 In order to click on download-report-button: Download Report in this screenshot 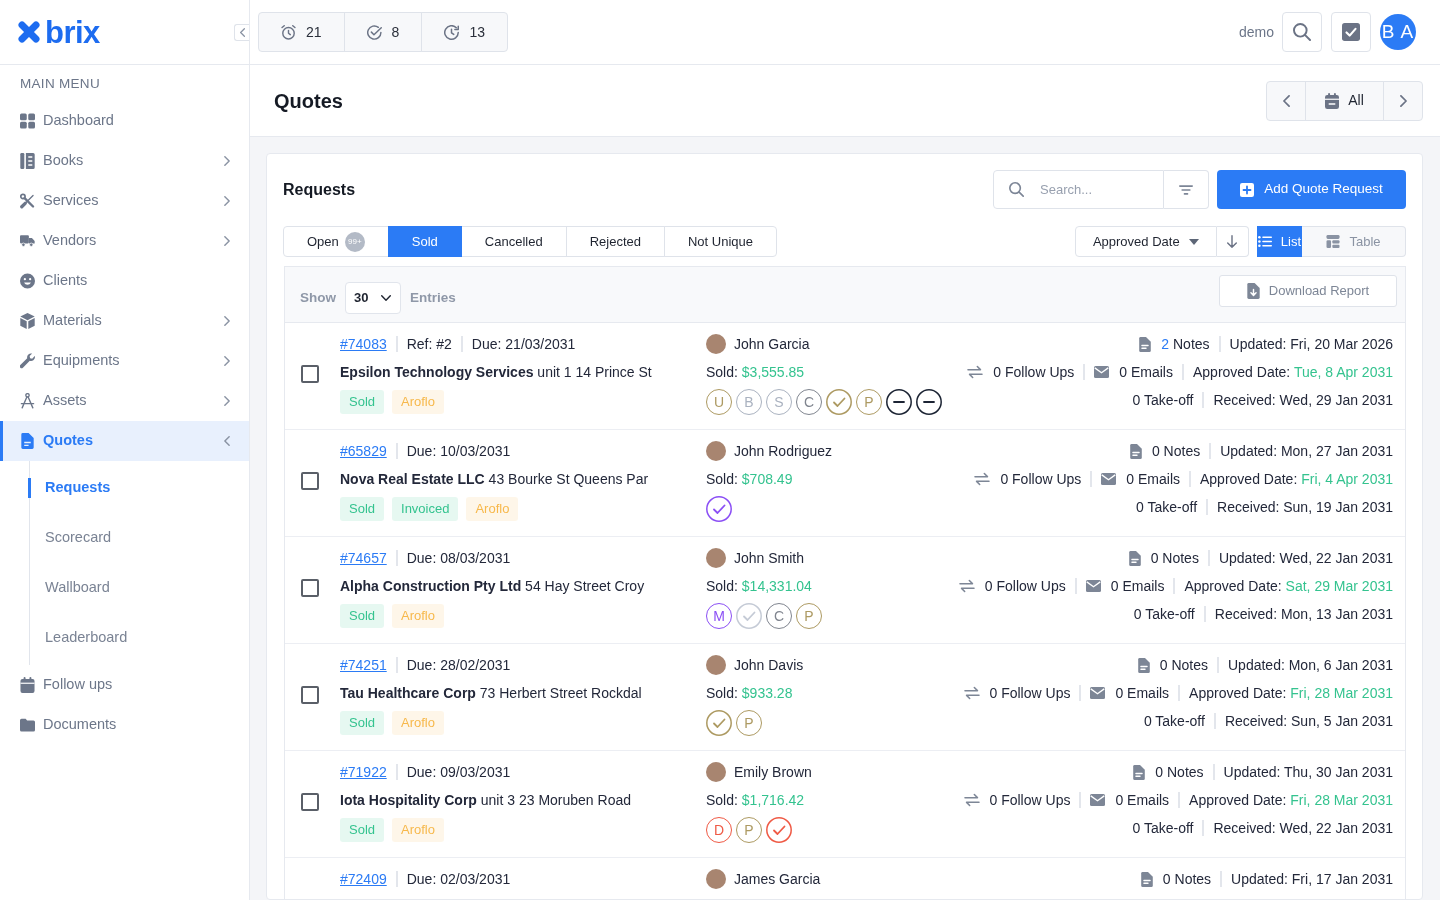, I will do `click(1308, 291)`.